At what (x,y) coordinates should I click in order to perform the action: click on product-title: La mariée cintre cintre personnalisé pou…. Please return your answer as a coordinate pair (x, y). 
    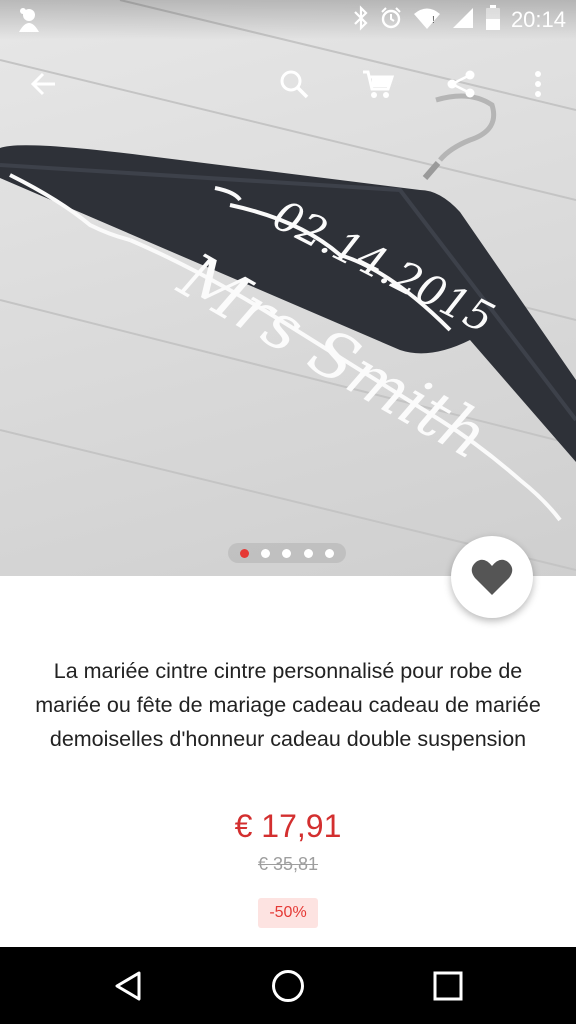
    Looking at the image, I should click on (288, 705).